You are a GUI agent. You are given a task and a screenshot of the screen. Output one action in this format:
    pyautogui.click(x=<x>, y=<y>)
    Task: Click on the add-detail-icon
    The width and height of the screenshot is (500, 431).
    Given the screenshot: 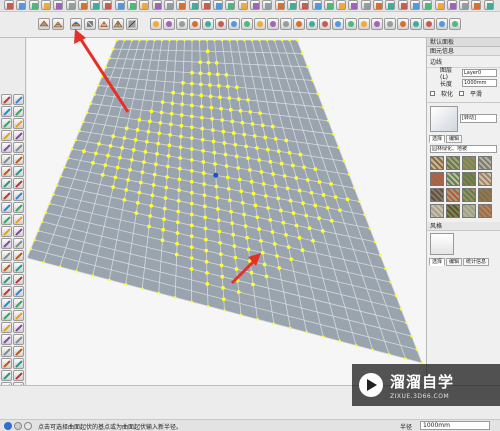 What is the action you would take?
    pyautogui.click(x=118, y=24)
    